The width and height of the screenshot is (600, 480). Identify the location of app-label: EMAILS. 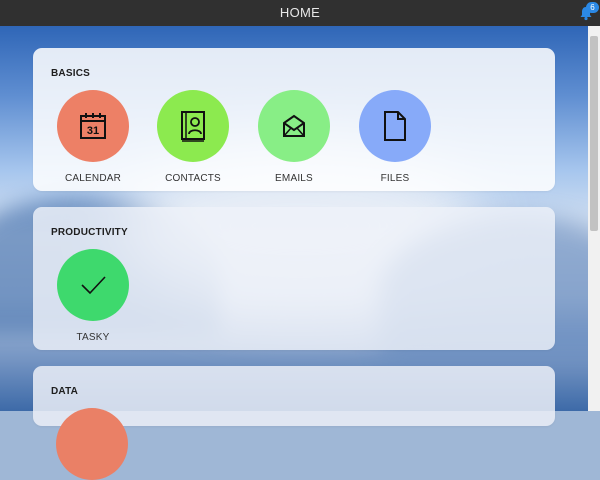
(294, 178).